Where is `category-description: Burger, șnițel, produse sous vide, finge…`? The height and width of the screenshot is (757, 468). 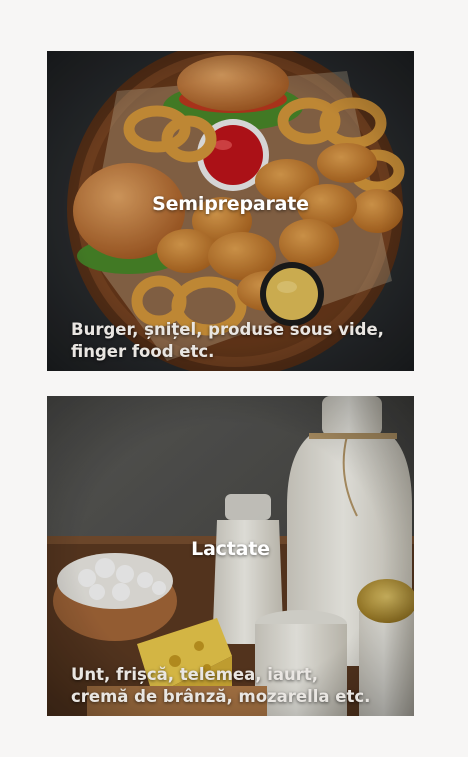 category-description: Burger, șnițel, produse sous vide, finge… is located at coordinates (235, 341).